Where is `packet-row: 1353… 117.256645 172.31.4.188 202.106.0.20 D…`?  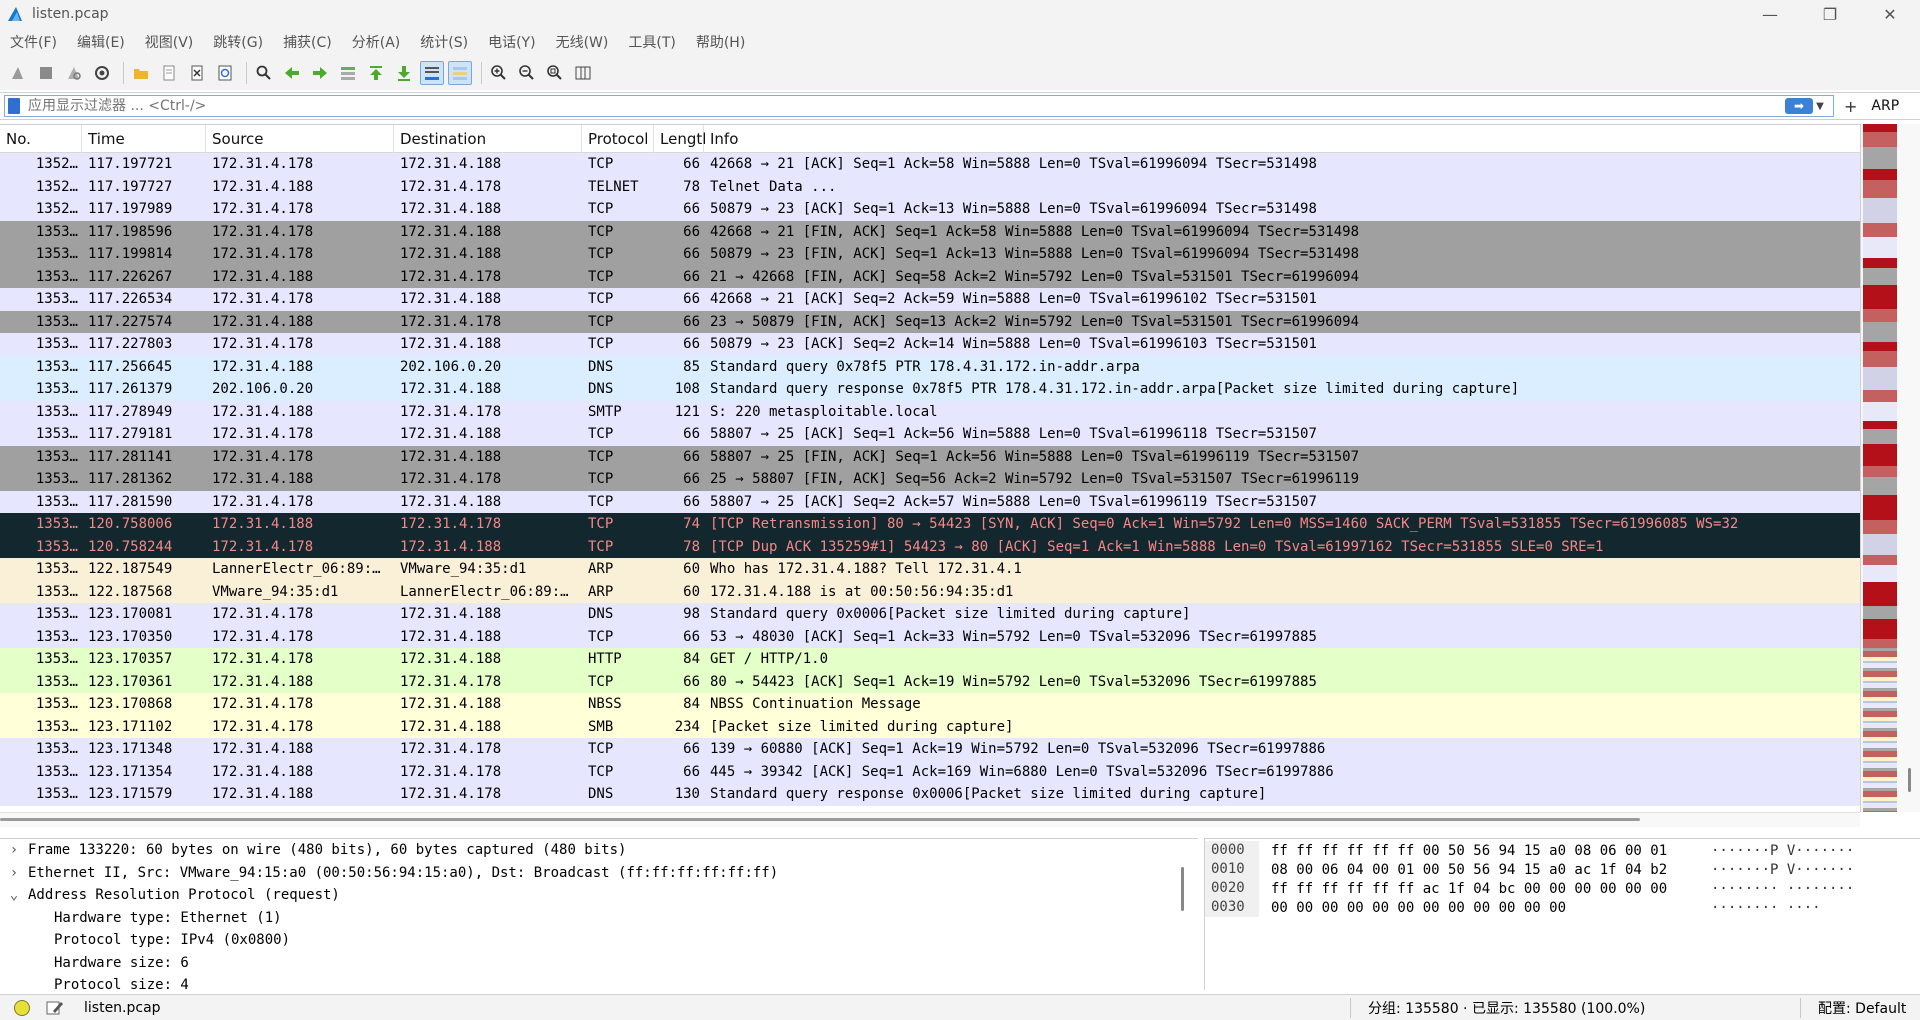 packet-row: 1353… 117.256645 172.31.4.188 202.106.0.20 D… is located at coordinates (930, 366).